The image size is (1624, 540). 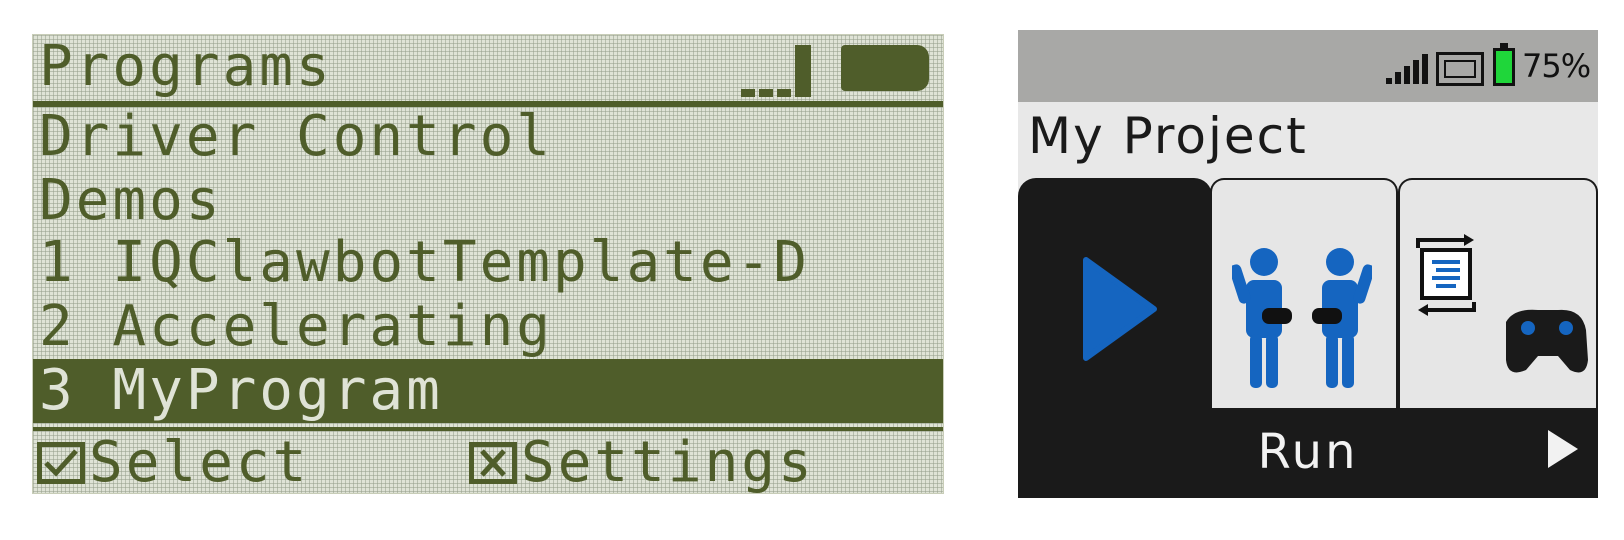 I want to click on checkbox-icon, so click(x=61, y=463).